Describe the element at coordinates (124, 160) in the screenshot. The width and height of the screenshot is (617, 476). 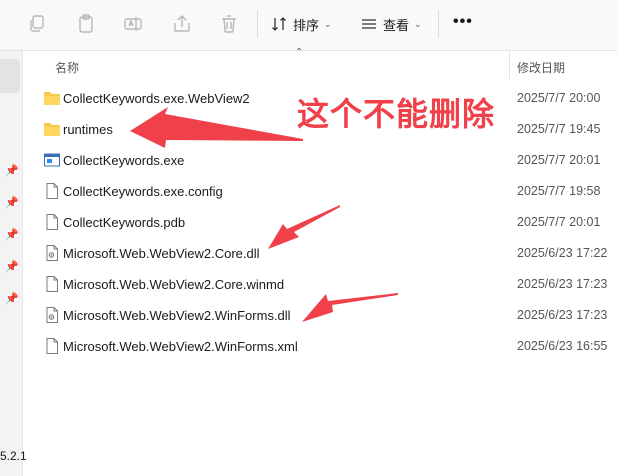
I see `file-name: CollectKeywords.exe` at that location.